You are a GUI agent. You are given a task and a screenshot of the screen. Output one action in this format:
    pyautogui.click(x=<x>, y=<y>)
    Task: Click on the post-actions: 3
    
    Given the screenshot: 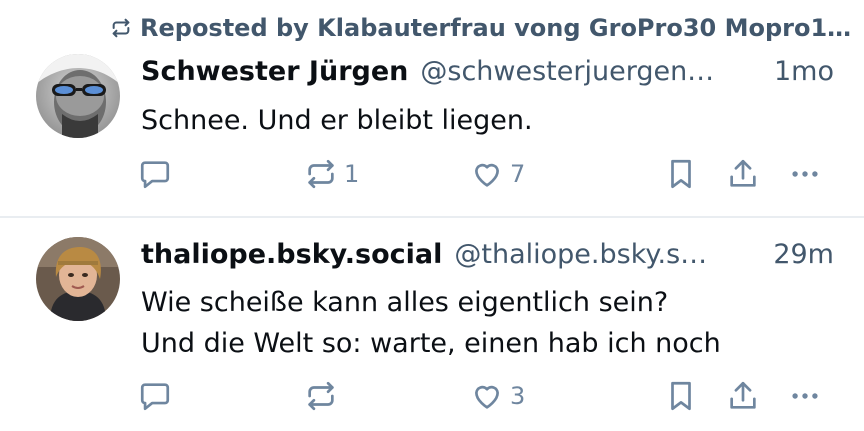 What is the action you would take?
    pyautogui.click(x=432, y=396)
    